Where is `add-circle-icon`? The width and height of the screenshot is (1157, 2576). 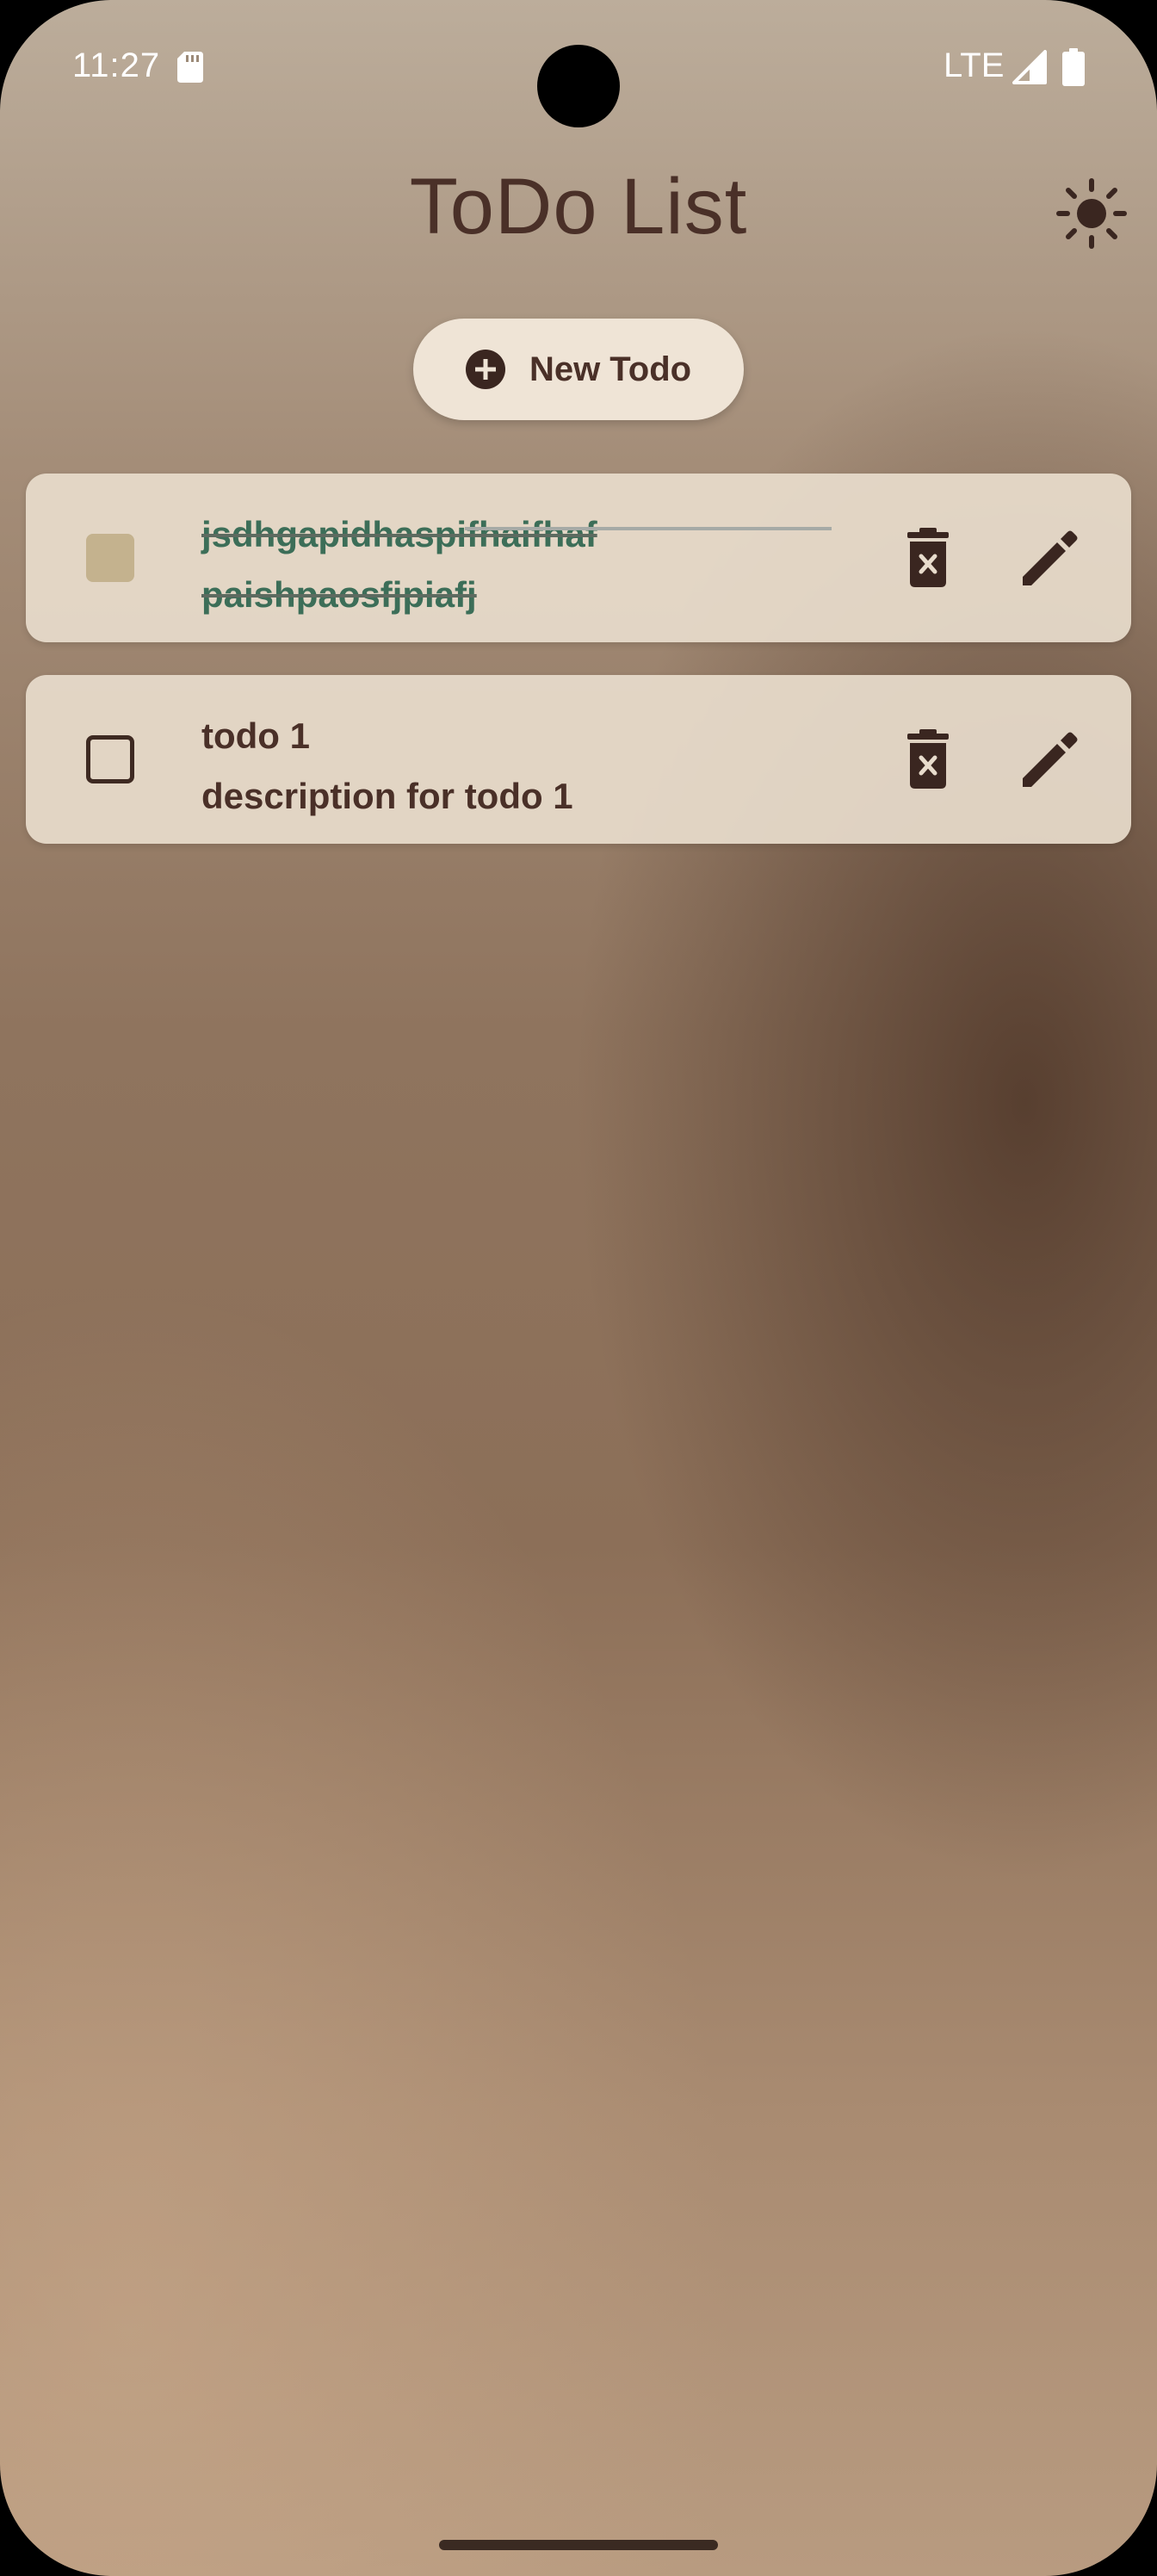
add-circle-icon is located at coordinates (485, 369).